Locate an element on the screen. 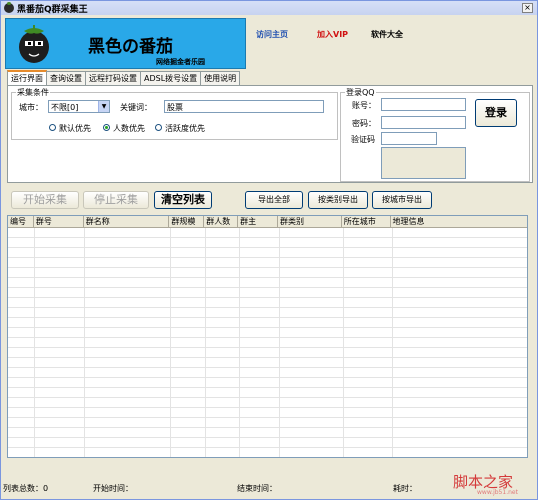 Image resolution: width=538 pixels, height=500 pixels. close-button: × is located at coordinates (527, 8).